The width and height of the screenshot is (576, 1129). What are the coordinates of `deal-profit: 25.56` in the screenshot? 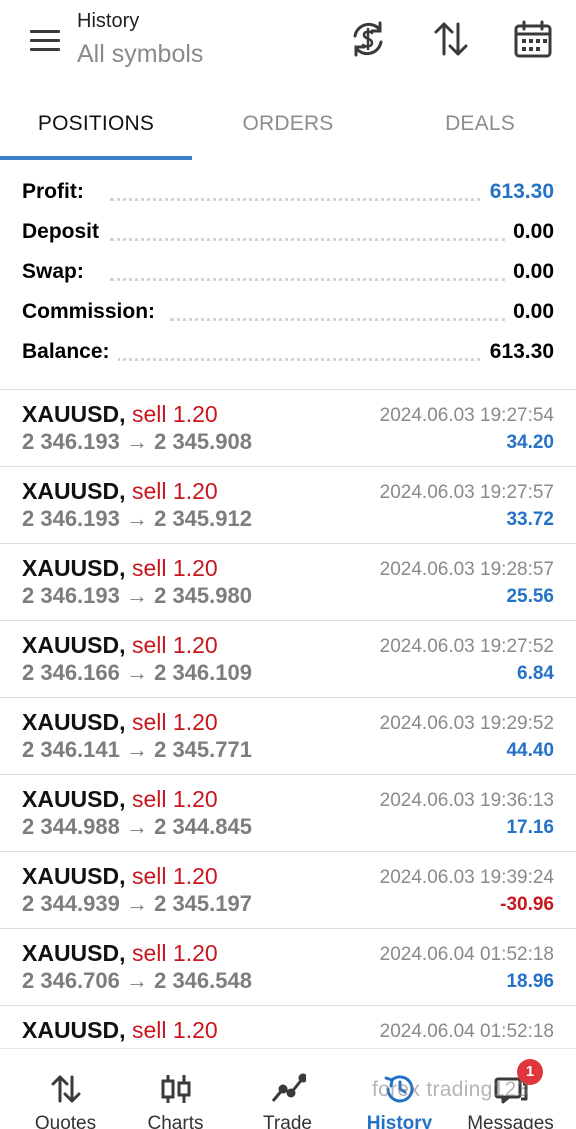 It's located at (530, 596).